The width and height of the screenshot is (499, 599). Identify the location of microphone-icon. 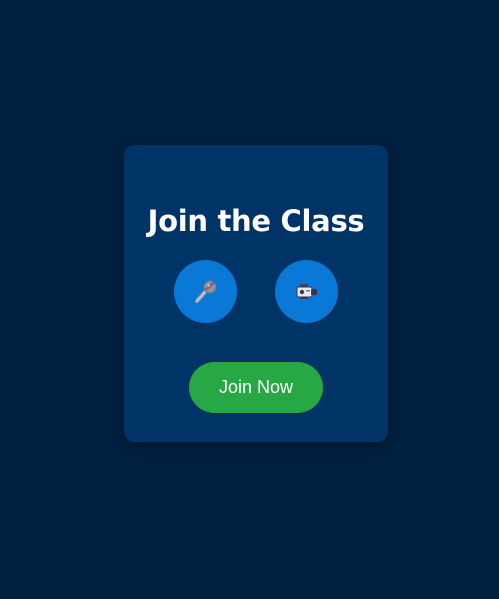
(205, 291).